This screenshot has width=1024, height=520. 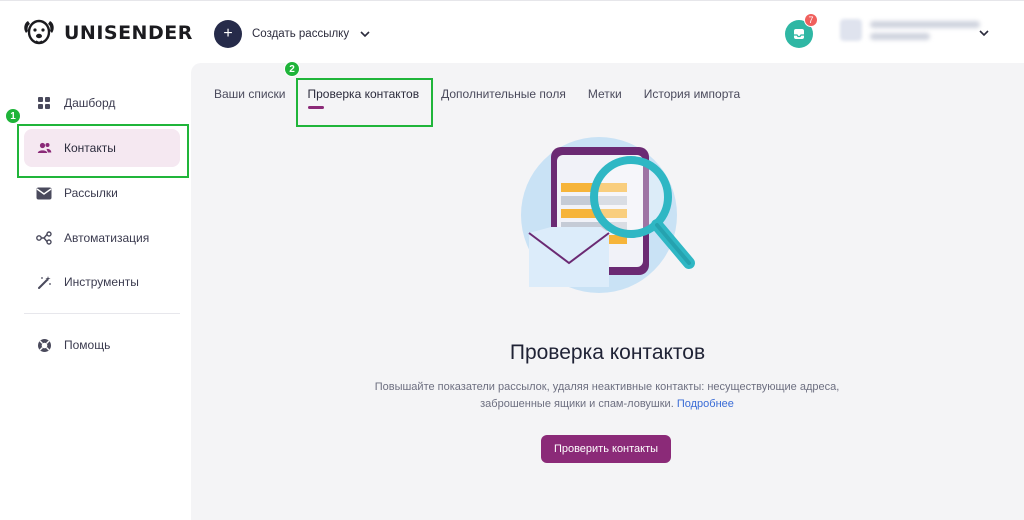 I want to click on sidebar-item-dashboard: Дашборд, so click(x=102, y=103).